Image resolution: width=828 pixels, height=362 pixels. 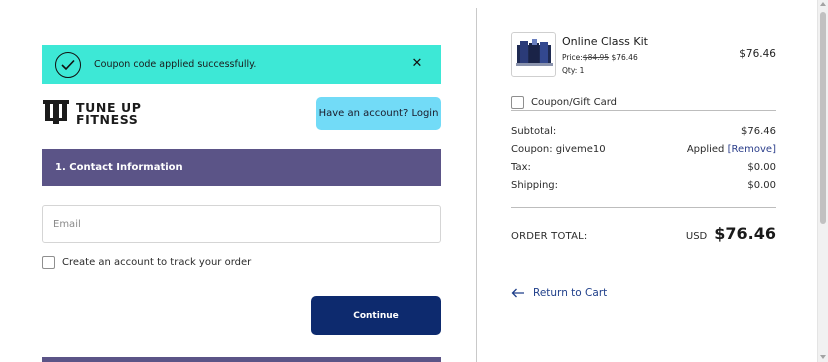 I want to click on coupon-gift-card-option: Coupon/Gift Card, so click(x=564, y=102).